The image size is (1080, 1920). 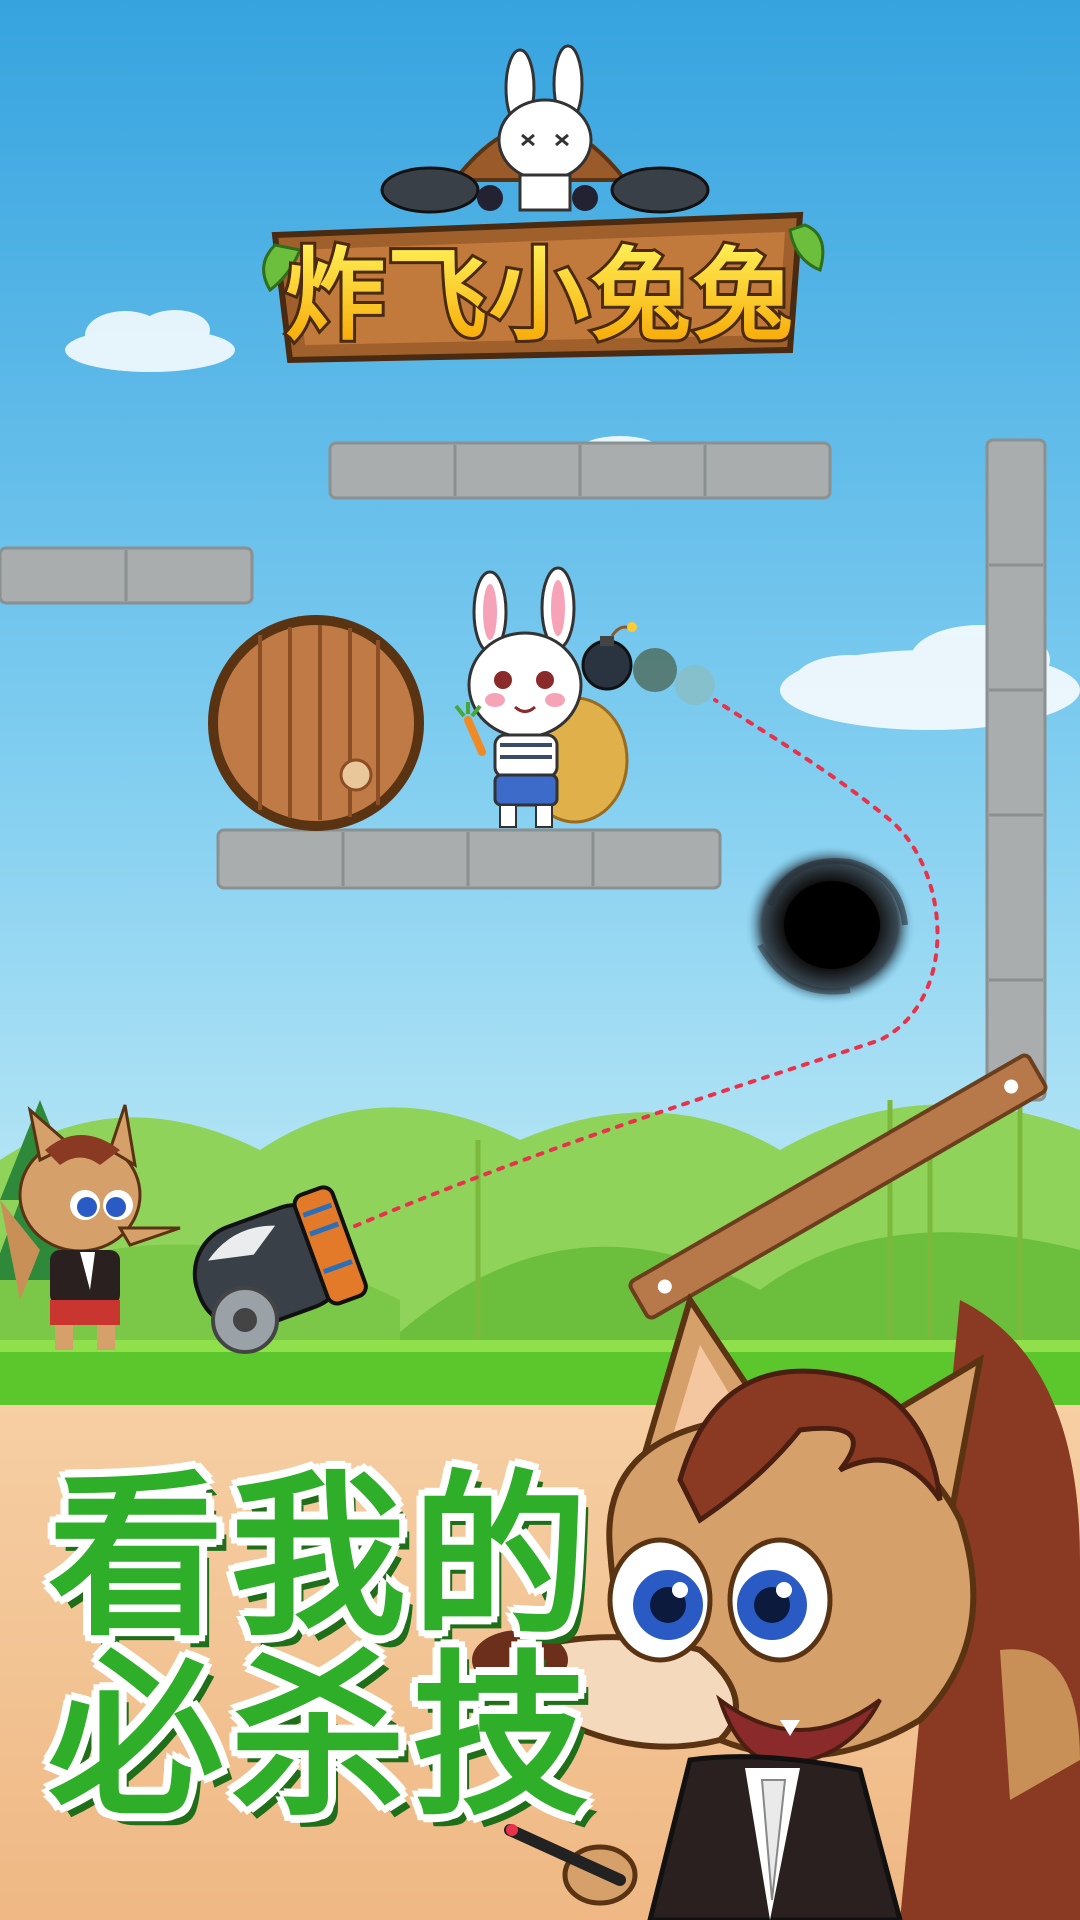 I want to click on stone-platform-middle, so click(x=469, y=859).